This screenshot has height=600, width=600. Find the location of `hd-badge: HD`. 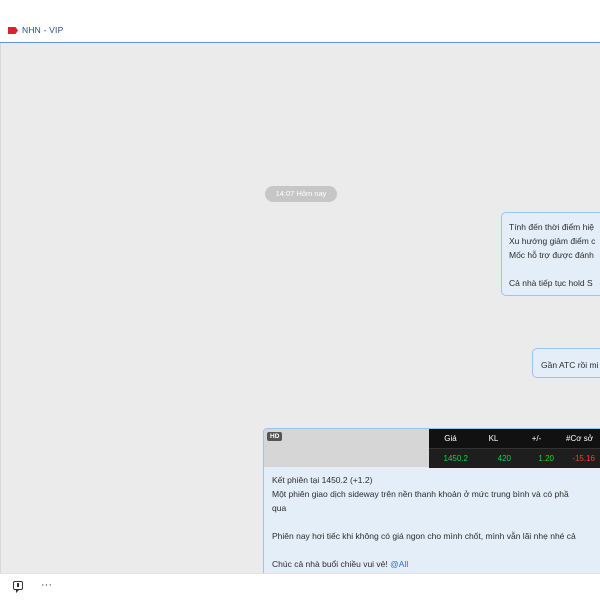

hd-badge: HD is located at coordinates (275, 436).